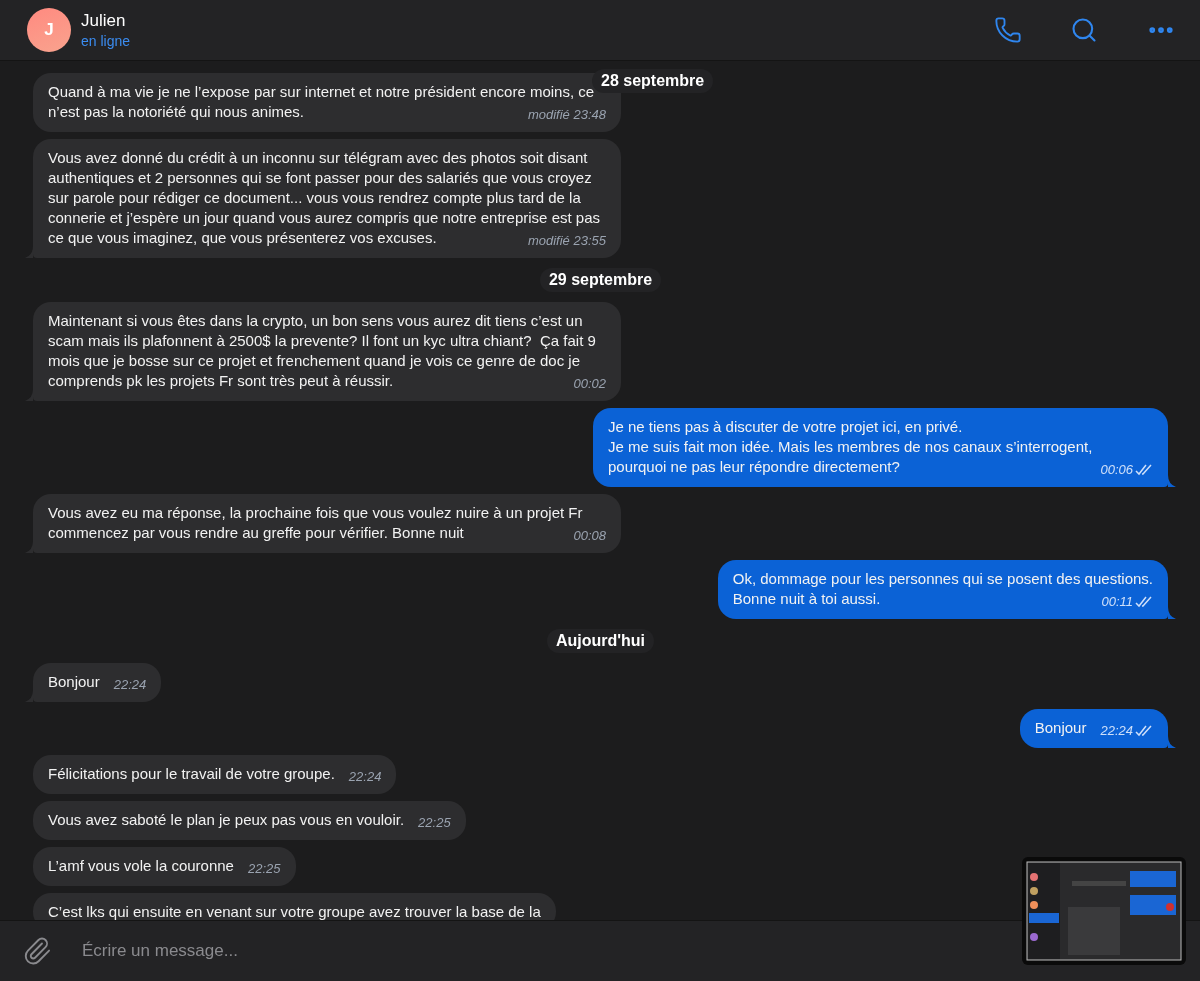 The width and height of the screenshot is (1200, 981). I want to click on received-message-bubble: Félicitations pour le travail de votre groupe. 22:24, so click(215, 774).